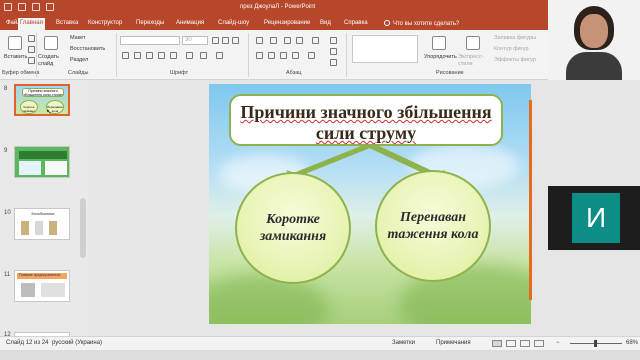 This screenshot has height=360, width=640. Describe the element at coordinates (29, 107) in the screenshot. I see `thumbnail-bubble-left: Коротке замикання` at that location.